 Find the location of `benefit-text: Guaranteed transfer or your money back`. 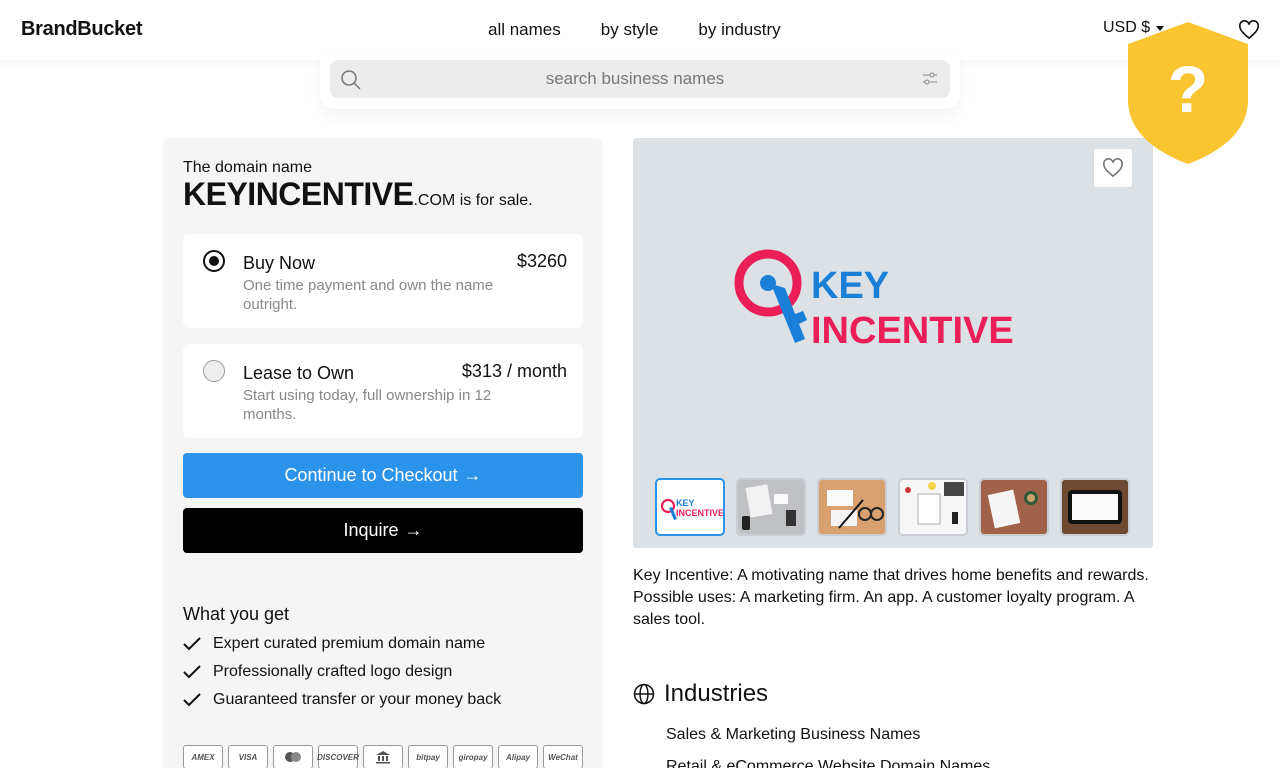

benefit-text: Guaranteed transfer or your money back is located at coordinates (357, 699).